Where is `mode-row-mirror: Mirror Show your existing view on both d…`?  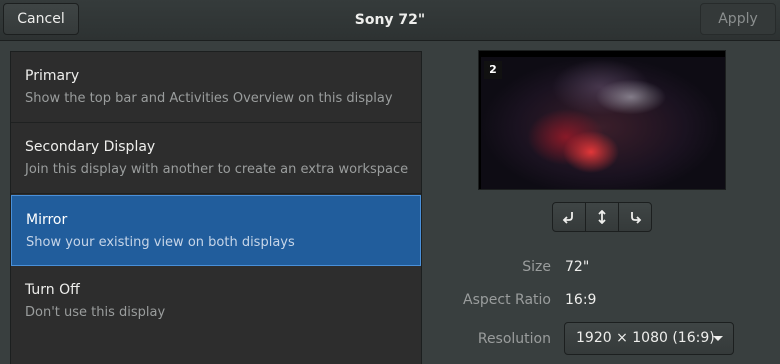 mode-row-mirror: Mirror Show your existing view on both d… is located at coordinates (216, 230).